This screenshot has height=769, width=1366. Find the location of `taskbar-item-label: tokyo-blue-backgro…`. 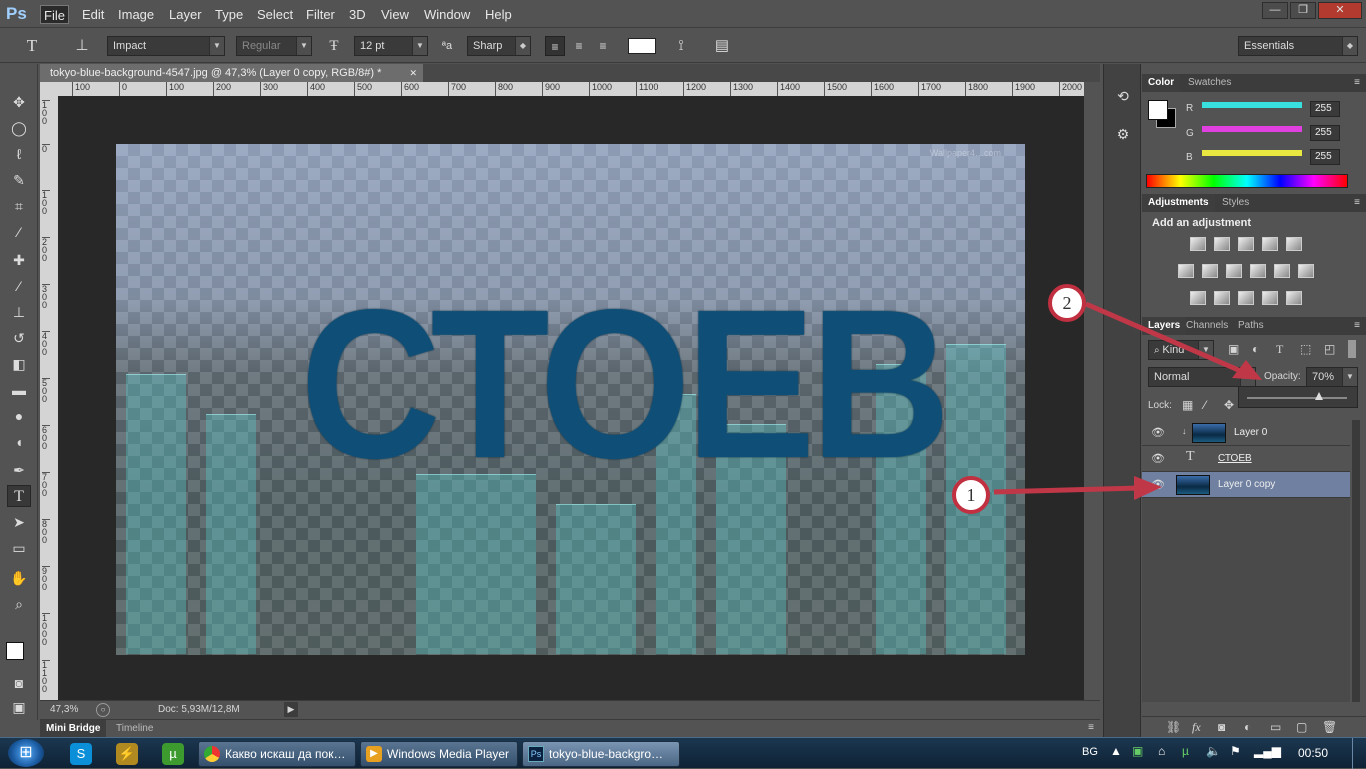

taskbar-item-label: tokyo-blue-backgro… is located at coordinates (606, 754).